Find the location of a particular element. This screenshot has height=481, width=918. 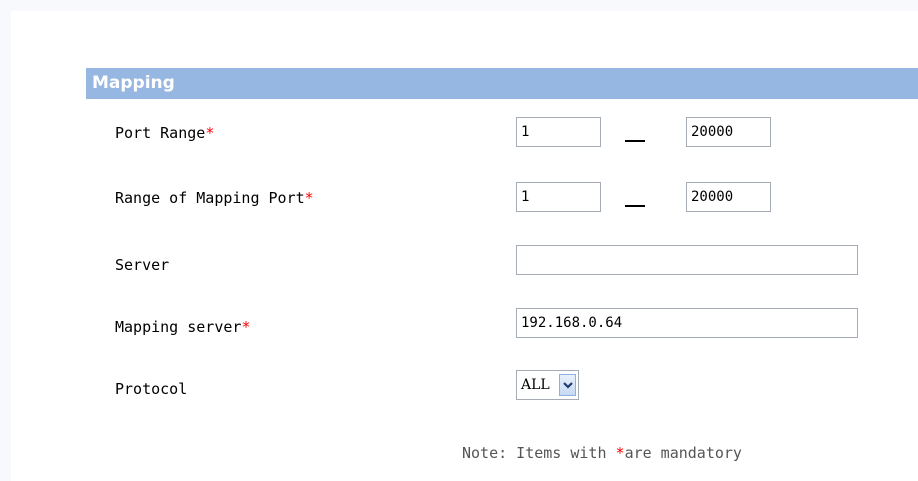

port-range-from-input: 1 is located at coordinates (558, 132).